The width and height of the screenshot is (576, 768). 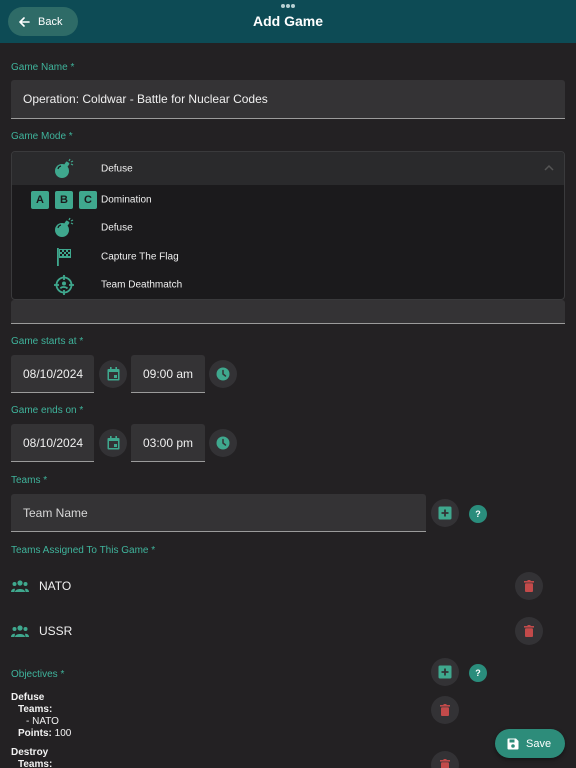 I want to click on game-mode-selected-label: Defuse, so click(x=117, y=168).